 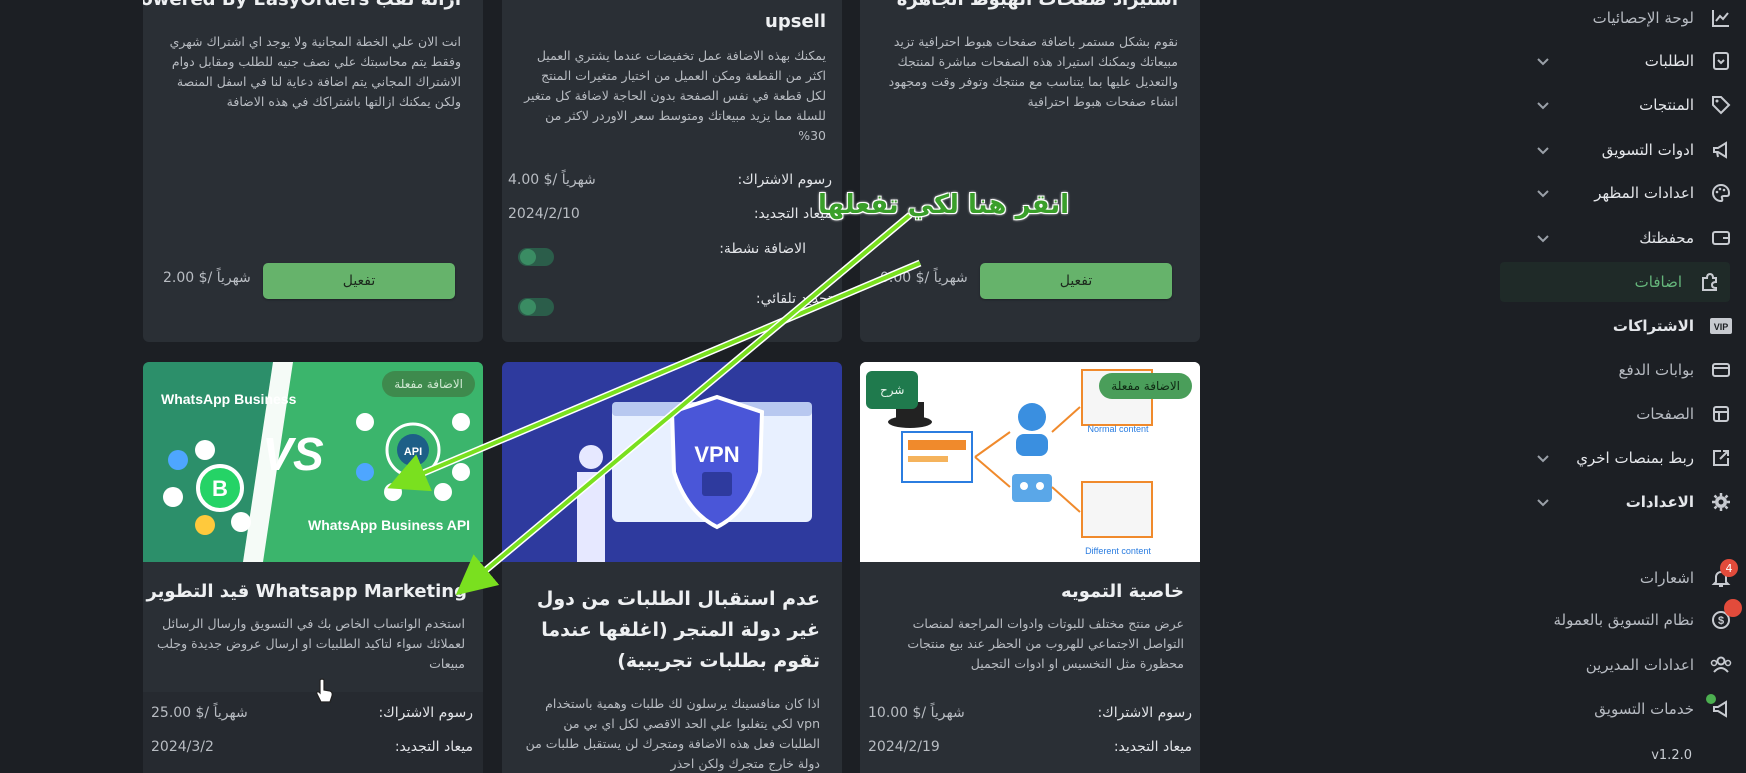 I want to click on sidebar-item-label: المنتجات, so click(x=1666, y=105).